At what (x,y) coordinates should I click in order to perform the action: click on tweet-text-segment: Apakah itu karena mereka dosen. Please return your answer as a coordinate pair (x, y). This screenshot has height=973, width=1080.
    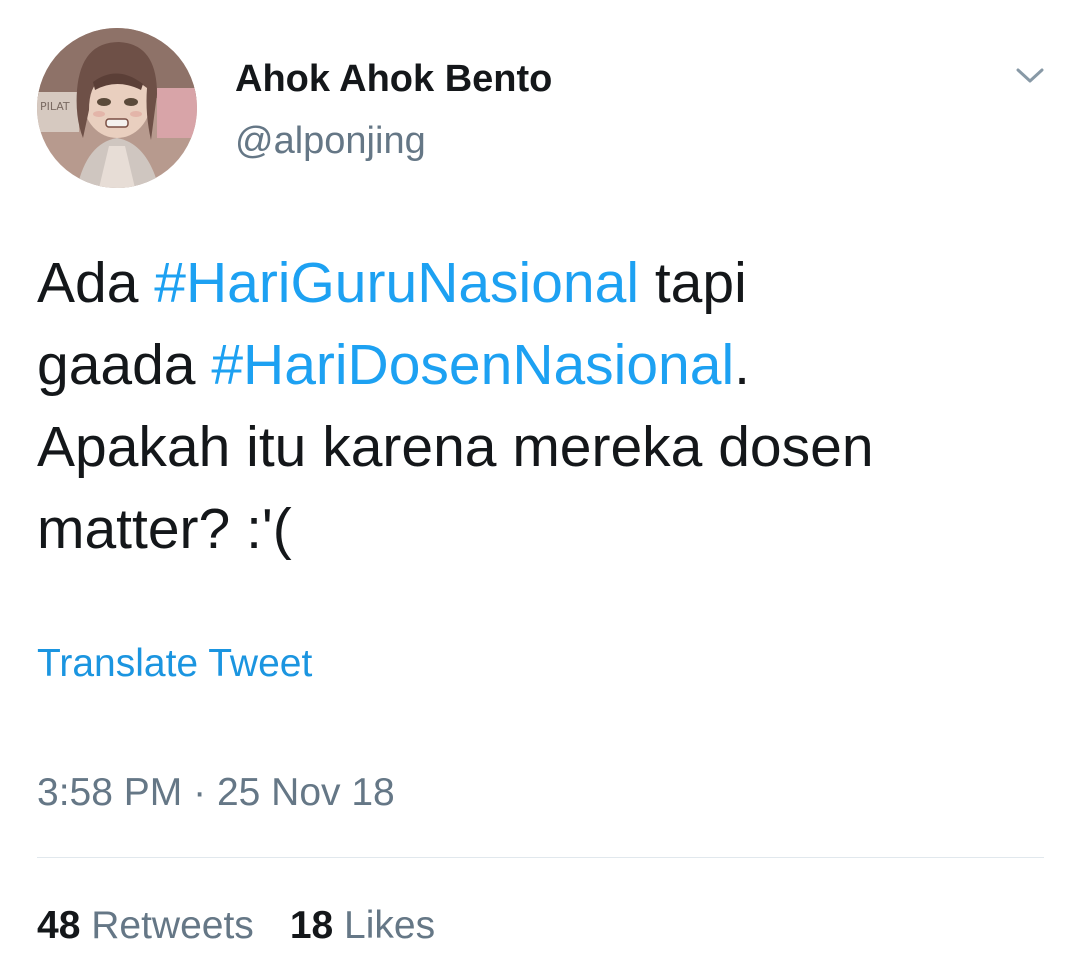
    Looking at the image, I should click on (455, 447).